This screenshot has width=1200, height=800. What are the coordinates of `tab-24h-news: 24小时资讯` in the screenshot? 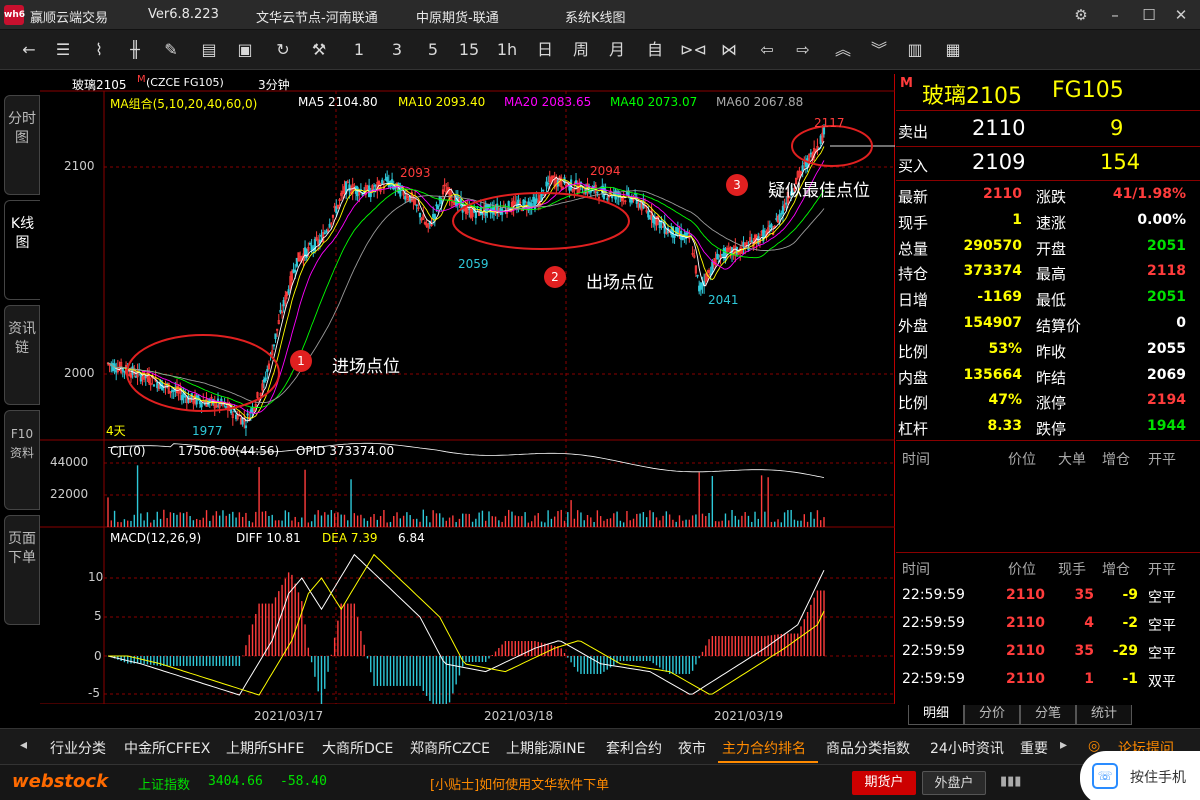 It's located at (967, 748).